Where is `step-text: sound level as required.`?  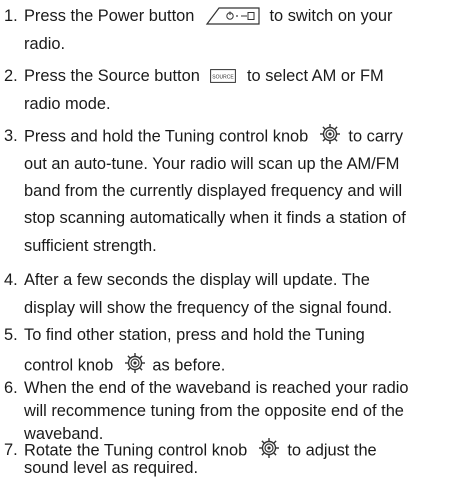
step-text: sound level as required. is located at coordinates (111, 468).